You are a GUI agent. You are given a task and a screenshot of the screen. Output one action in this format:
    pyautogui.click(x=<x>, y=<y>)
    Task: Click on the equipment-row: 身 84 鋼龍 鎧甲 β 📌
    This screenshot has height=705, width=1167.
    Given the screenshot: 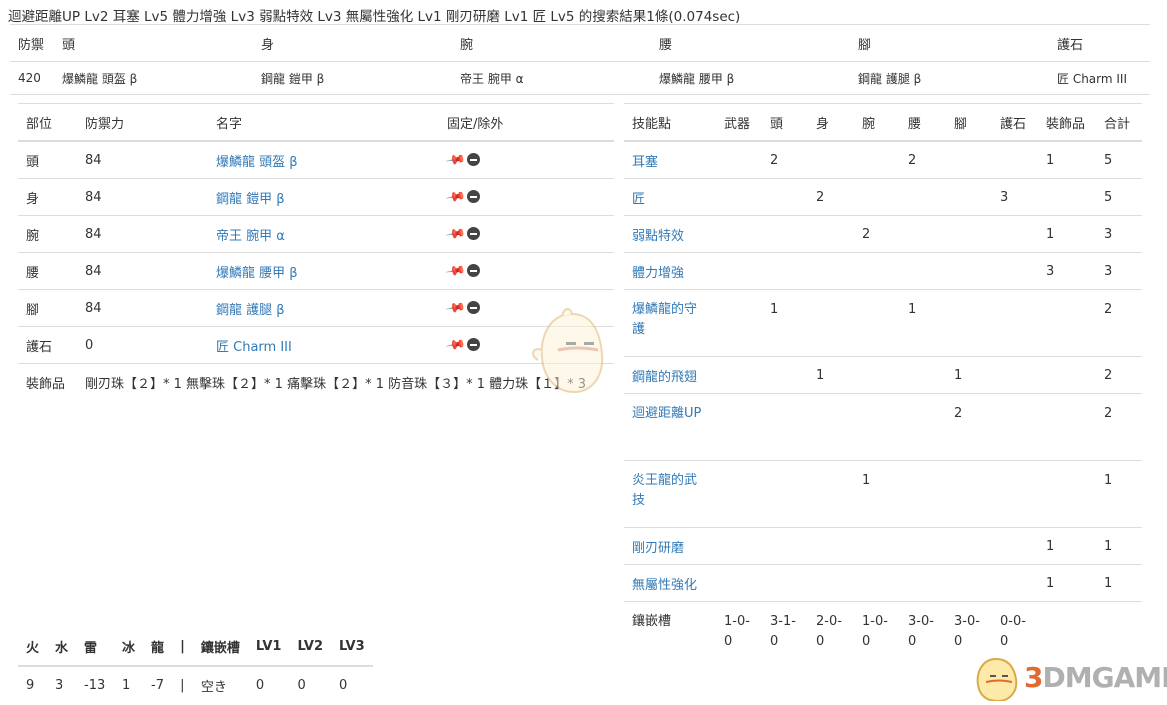 What is the action you would take?
    pyautogui.click(x=316, y=197)
    